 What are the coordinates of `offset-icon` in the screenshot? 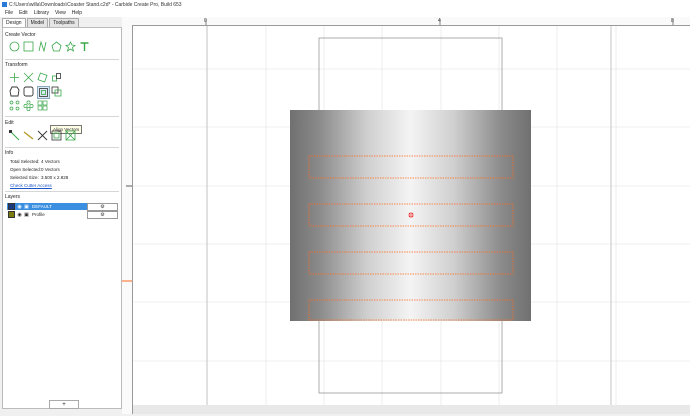 It's located at (14, 91).